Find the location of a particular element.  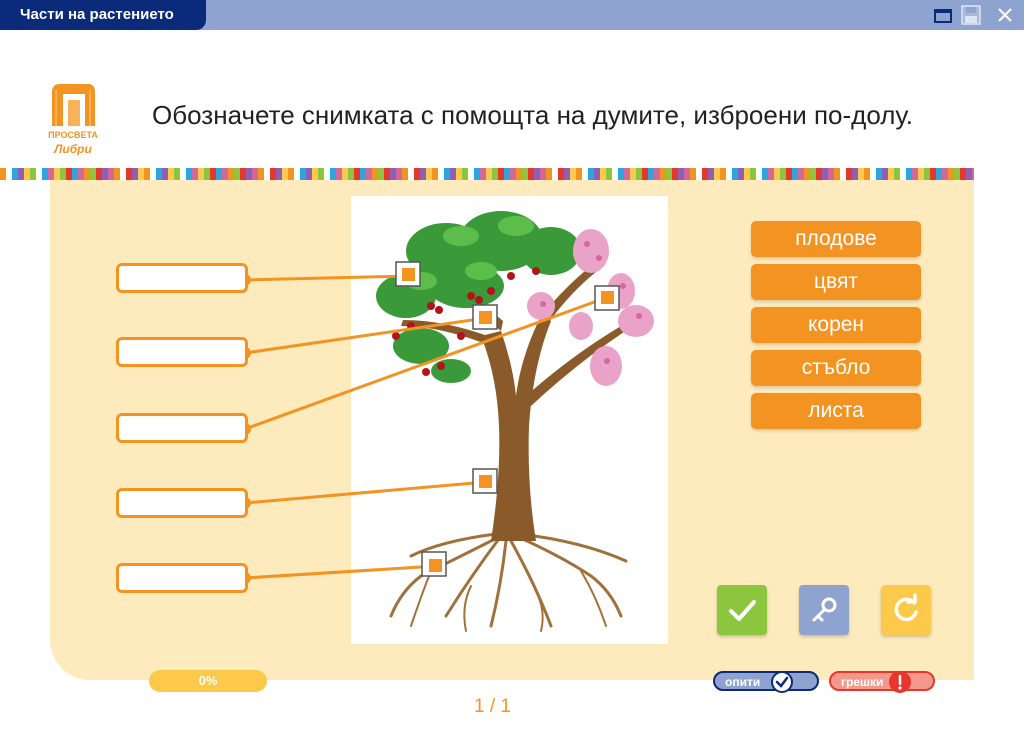

decorative-stripe is located at coordinates (487, 174).